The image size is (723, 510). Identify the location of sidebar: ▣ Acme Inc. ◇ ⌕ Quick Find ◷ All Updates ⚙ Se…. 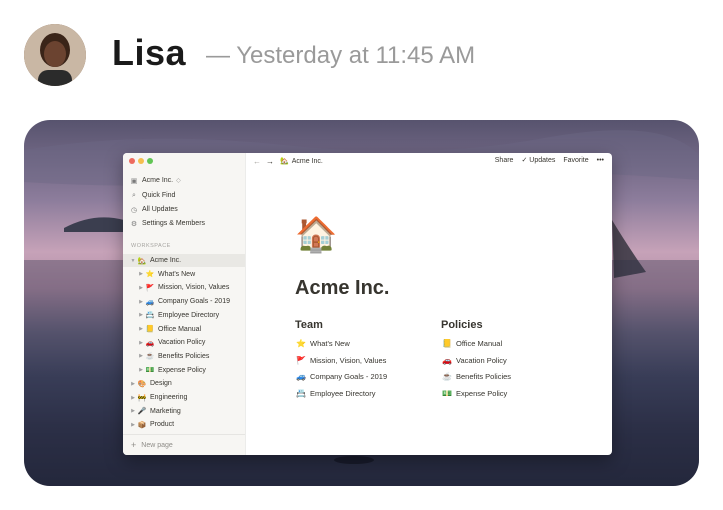
(184, 304).